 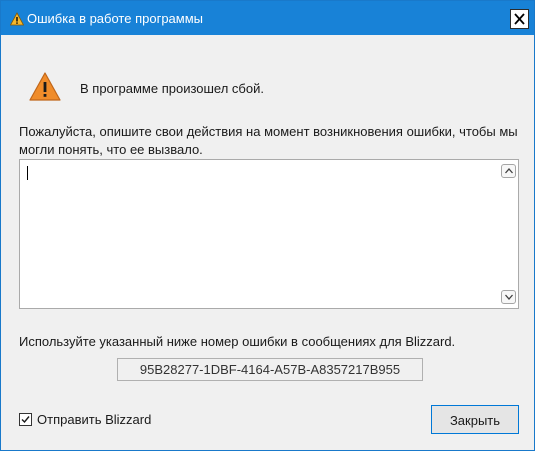 I want to click on checkmark-icon, so click(x=25, y=420).